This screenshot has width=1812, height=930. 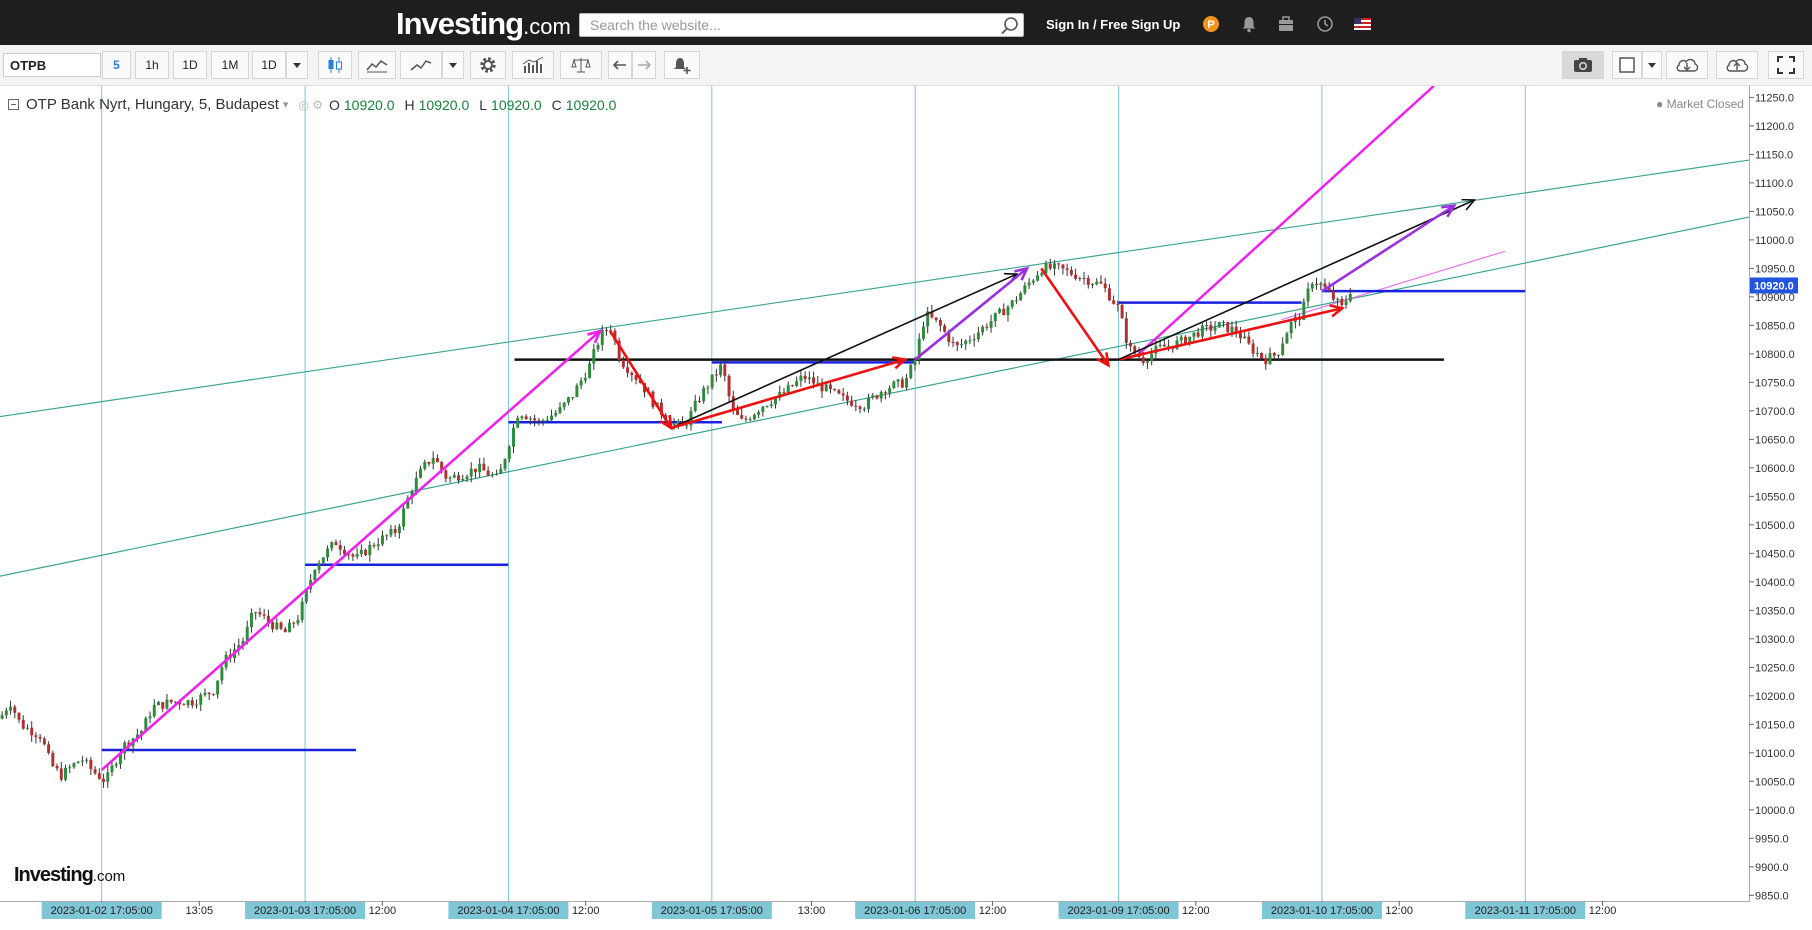 What do you see at coordinates (644, 65) in the screenshot?
I see `redo-button` at bounding box center [644, 65].